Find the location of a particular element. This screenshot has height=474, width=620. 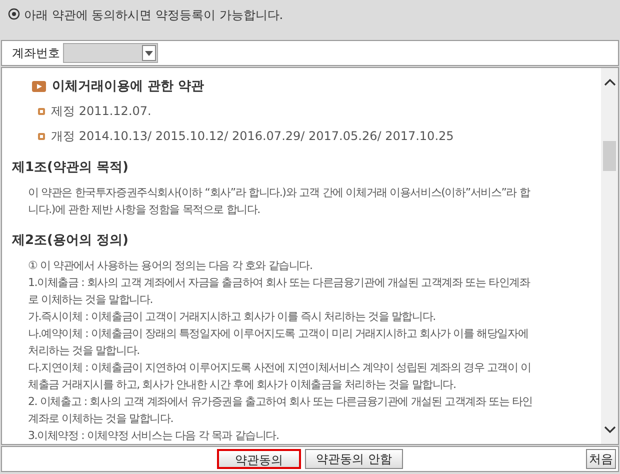

scroll-up-icon is located at coordinates (610, 82).